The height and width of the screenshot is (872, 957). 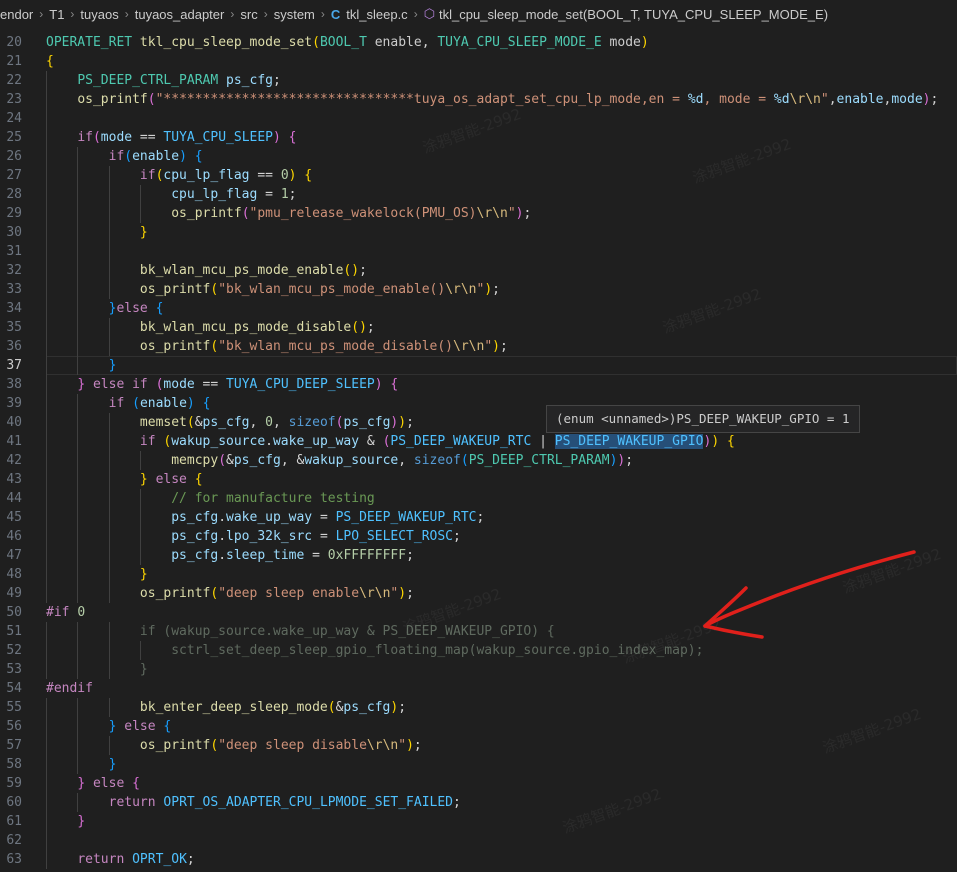 What do you see at coordinates (478, 479) in the screenshot?
I see `code-line: 43 } else {` at bounding box center [478, 479].